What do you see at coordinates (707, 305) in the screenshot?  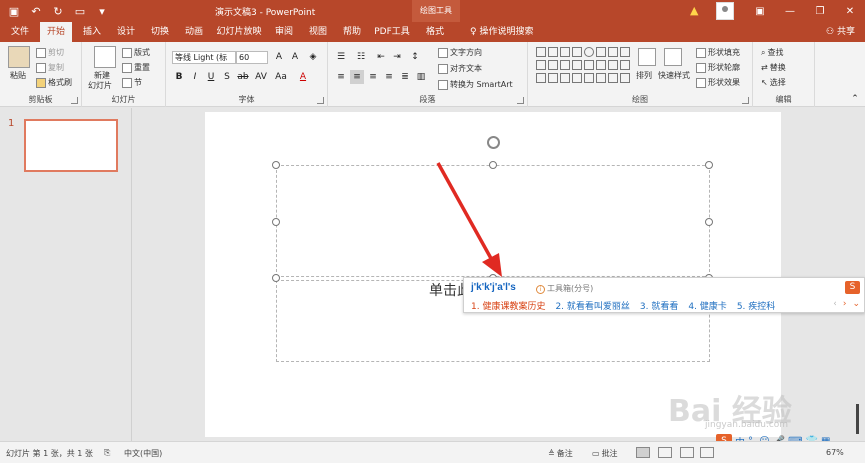 I see `ime-candidate: 4. 健康卡` at bounding box center [707, 305].